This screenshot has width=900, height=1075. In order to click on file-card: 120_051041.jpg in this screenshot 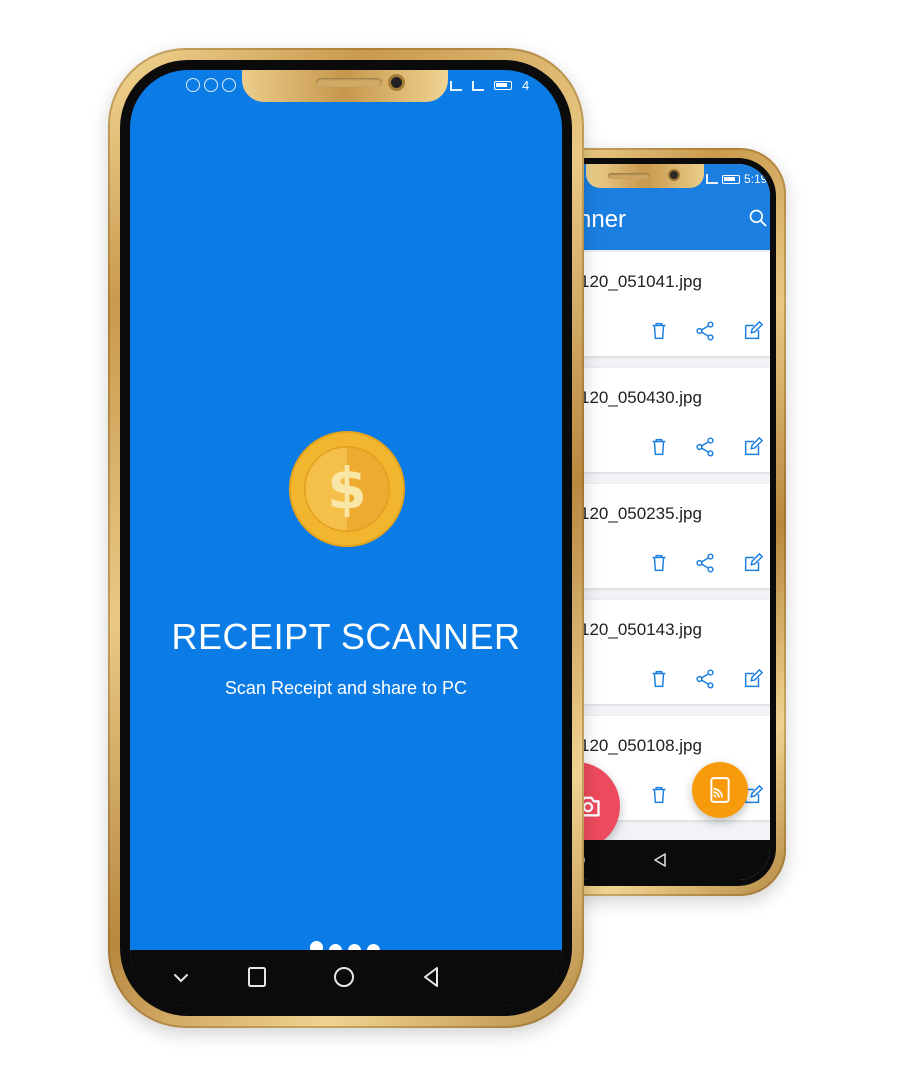, I will do `click(665, 304)`.